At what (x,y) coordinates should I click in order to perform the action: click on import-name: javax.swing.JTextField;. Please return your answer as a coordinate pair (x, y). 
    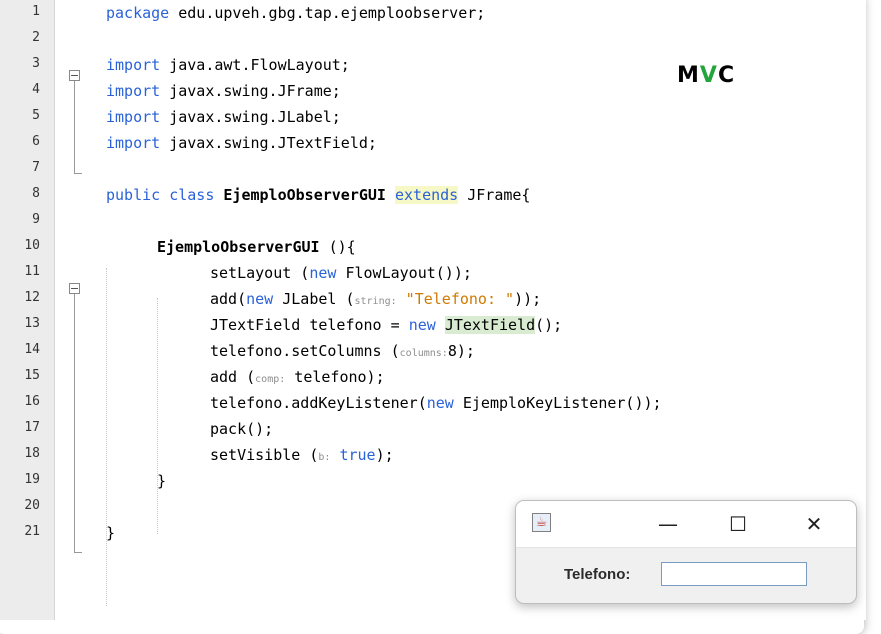
    Looking at the image, I should click on (268, 143).